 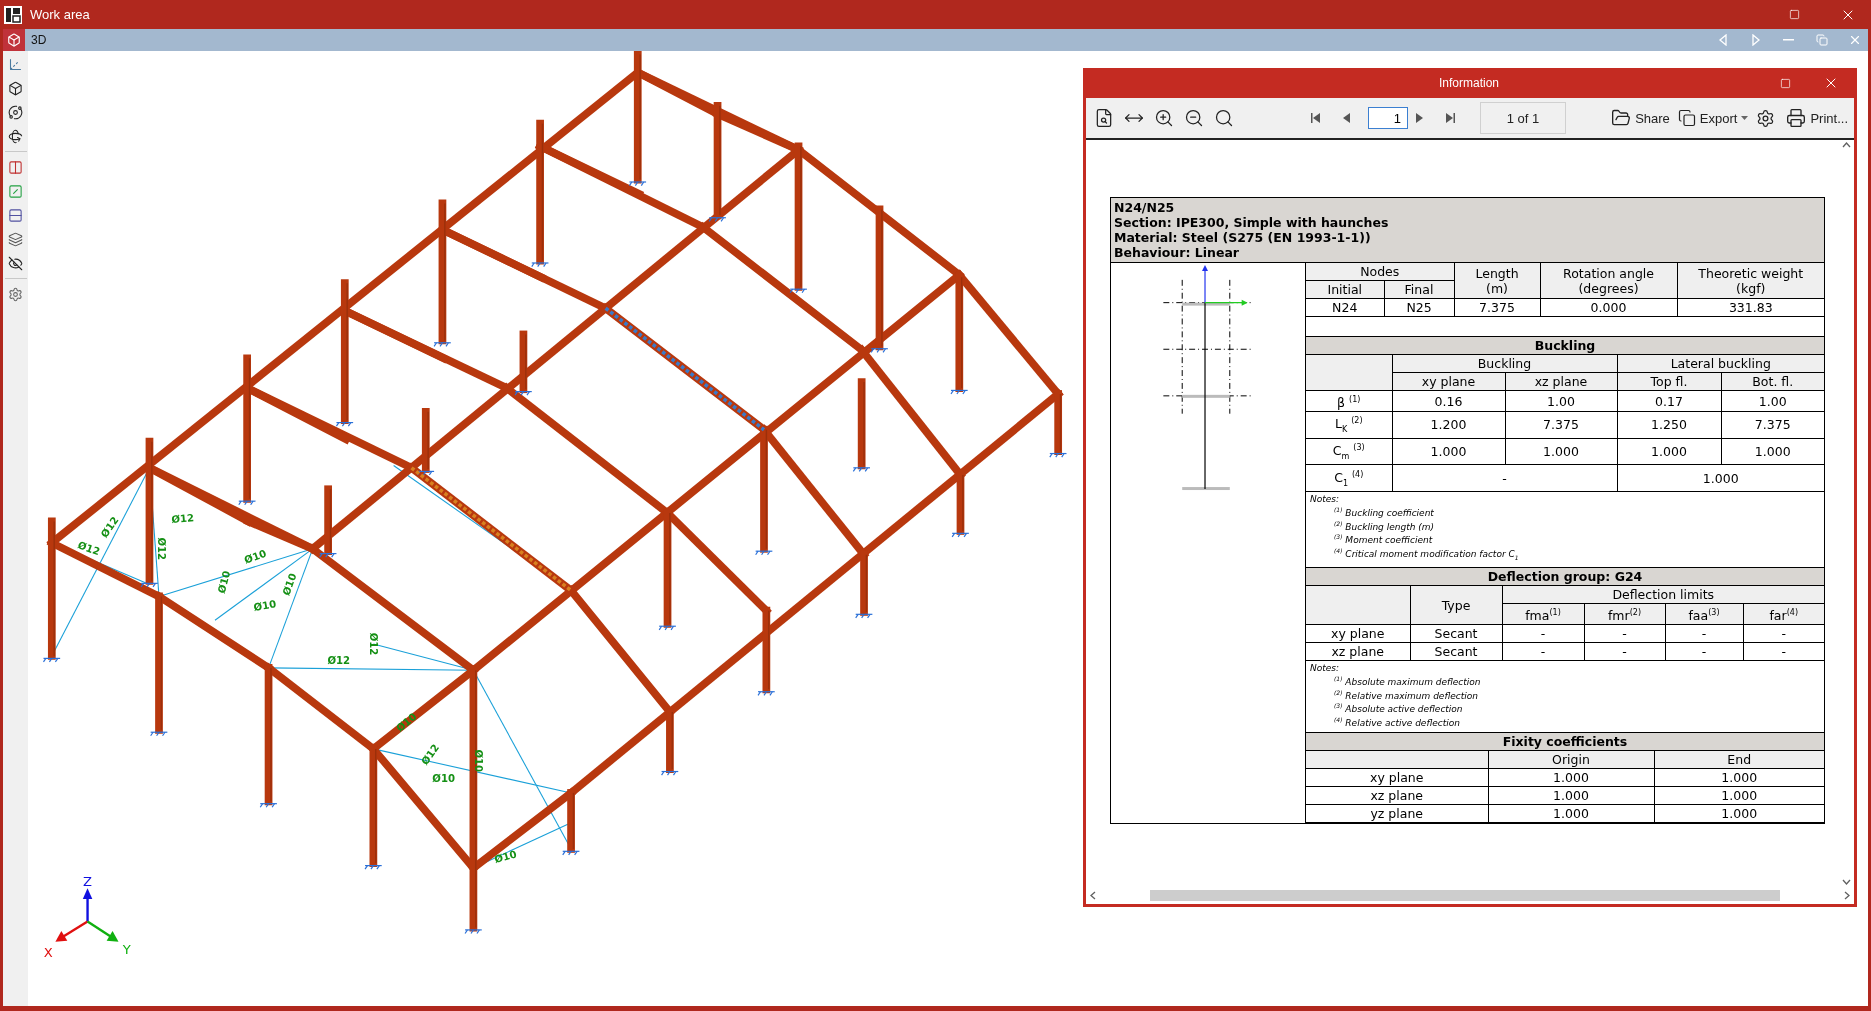 I want to click on header-line: N24/N25, so click(x=1145, y=207).